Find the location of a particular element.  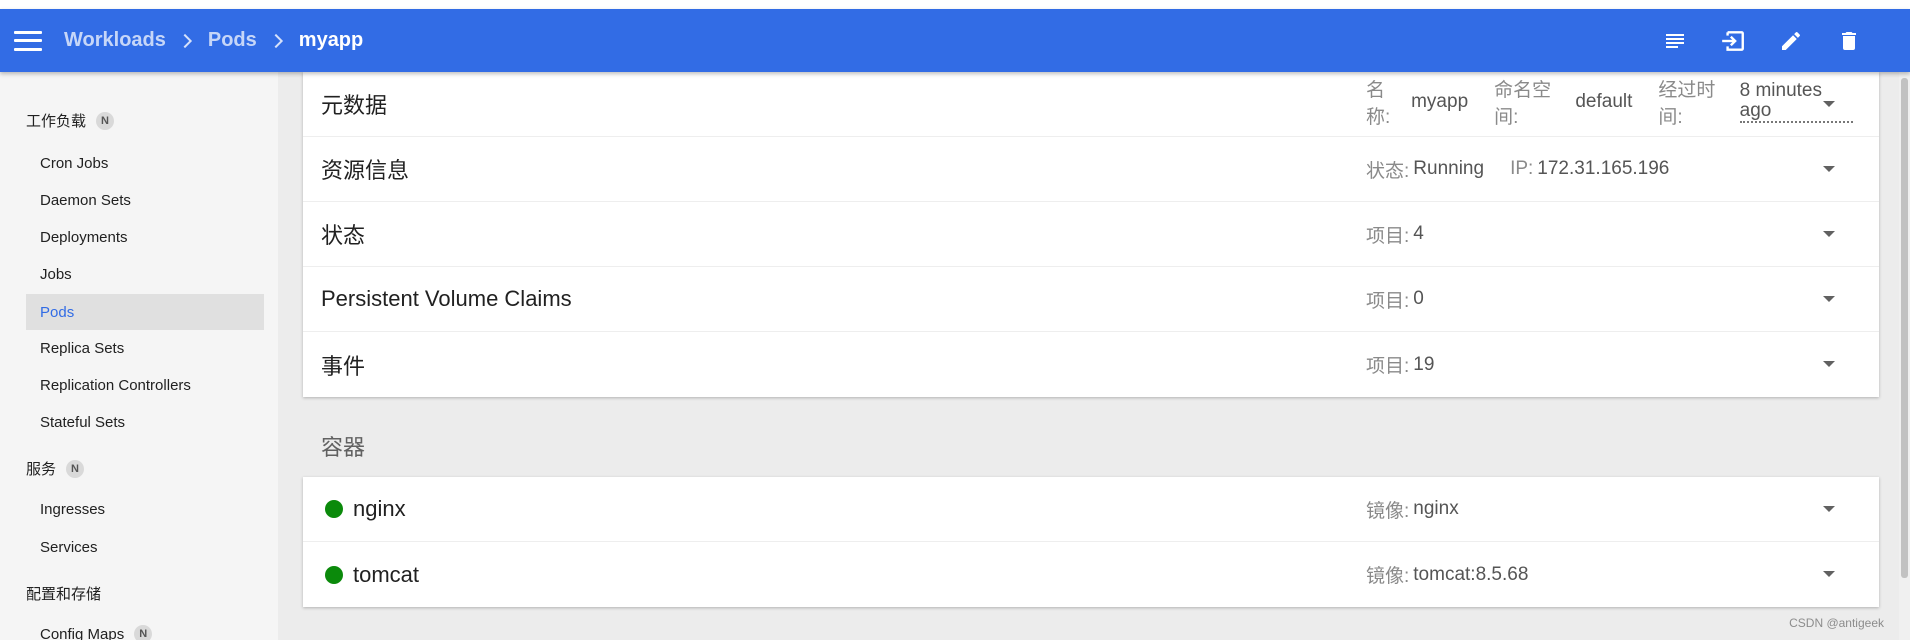

ip-value: 172.31.165.196 is located at coordinates (1603, 168).